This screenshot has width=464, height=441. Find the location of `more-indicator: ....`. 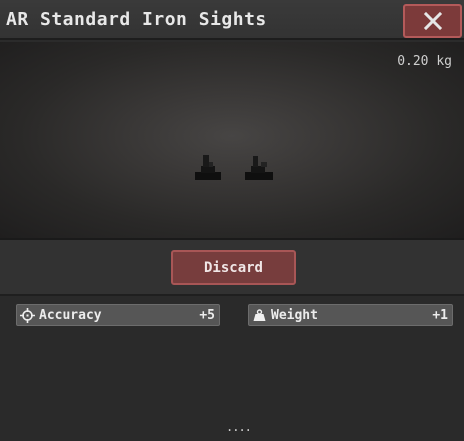

more-indicator: .... is located at coordinates (239, 427).